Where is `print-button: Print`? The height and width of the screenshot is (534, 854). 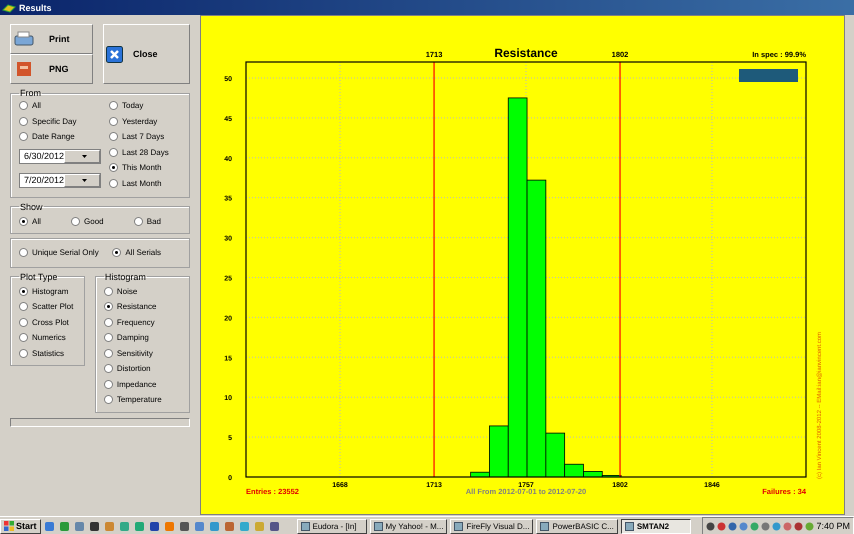
print-button: Print is located at coordinates (51, 39).